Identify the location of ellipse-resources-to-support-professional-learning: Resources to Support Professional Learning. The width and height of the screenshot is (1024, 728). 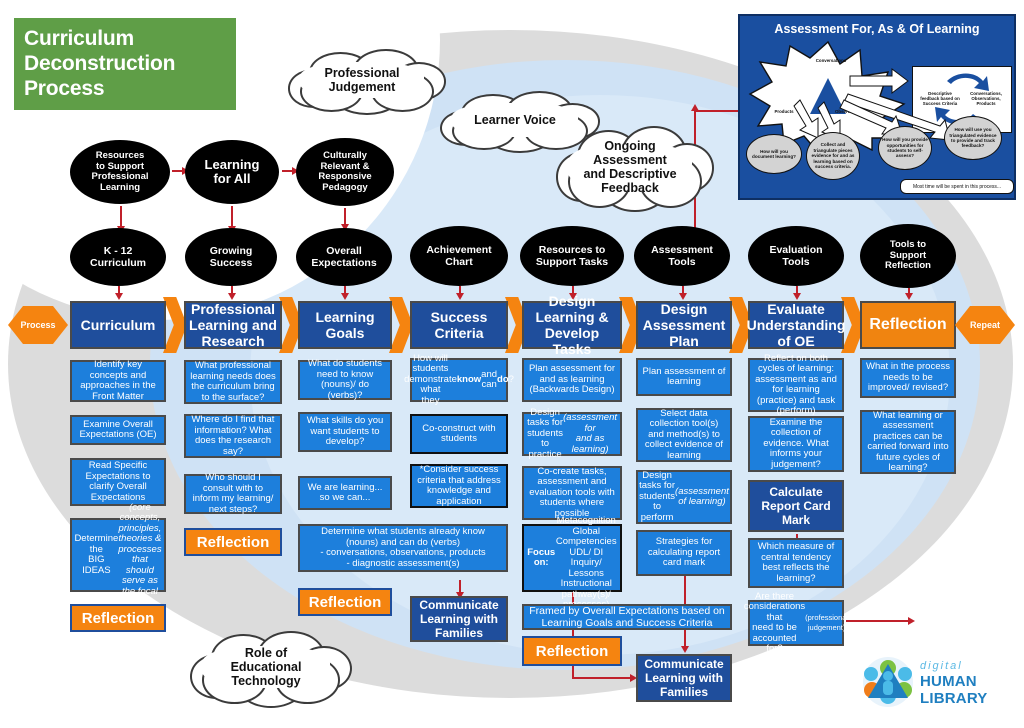
(120, 172).